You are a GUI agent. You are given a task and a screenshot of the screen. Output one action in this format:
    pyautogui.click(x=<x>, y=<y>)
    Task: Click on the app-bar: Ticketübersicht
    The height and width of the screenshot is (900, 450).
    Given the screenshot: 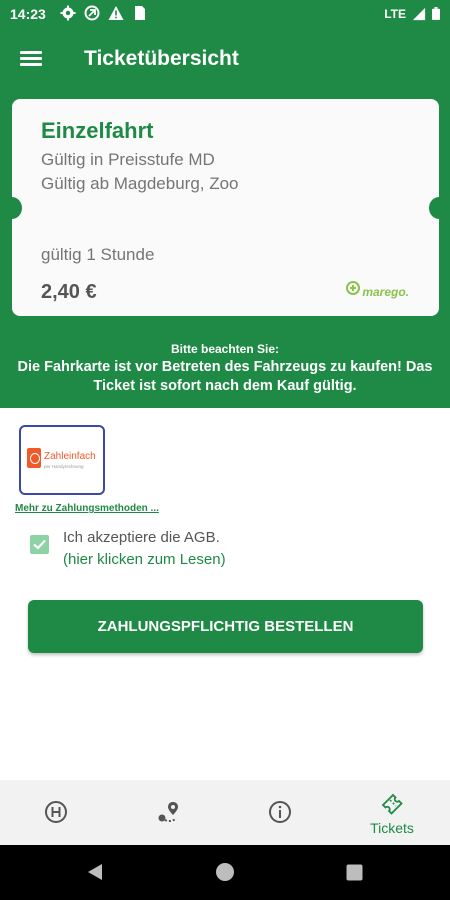 What is the action you would take?
    pyautogui.click(x=225, y=61)
    